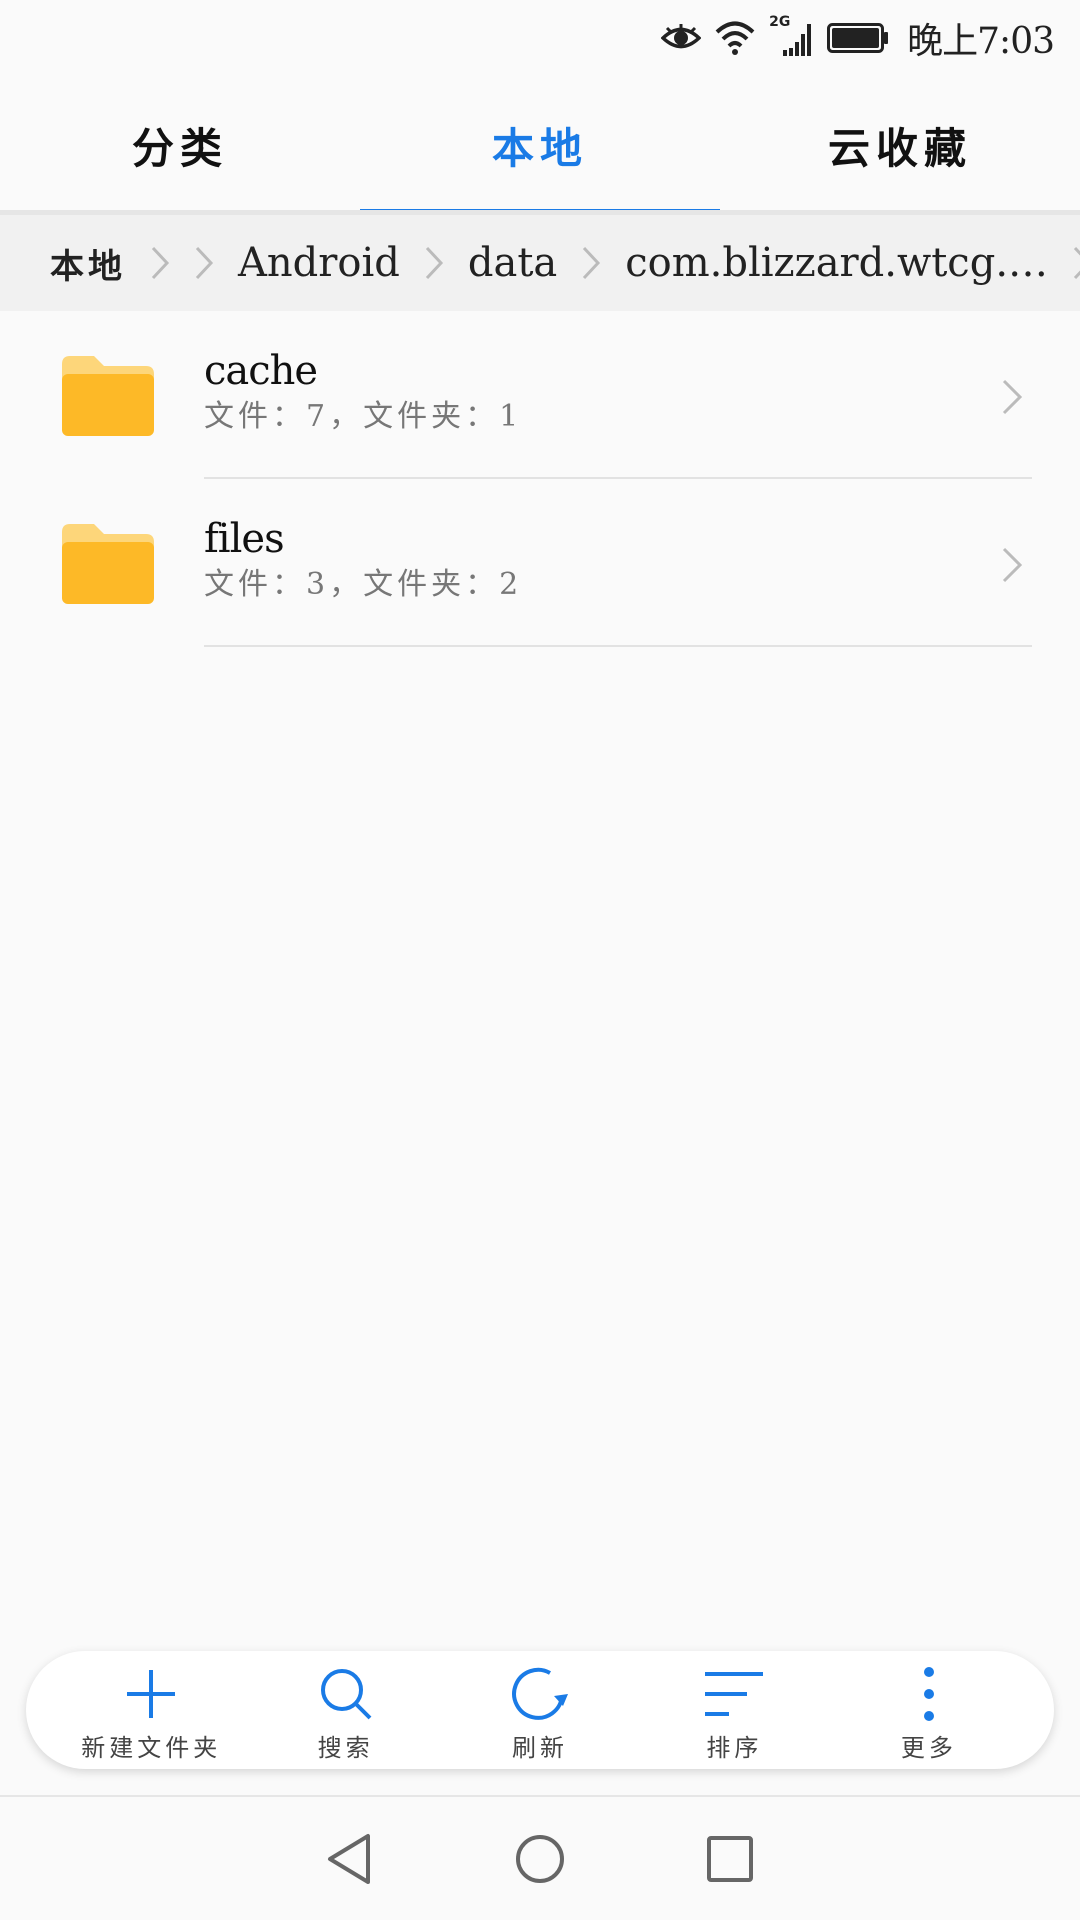  I want to click on status-bar: 2G 晚上7:03, so click(540, 37).